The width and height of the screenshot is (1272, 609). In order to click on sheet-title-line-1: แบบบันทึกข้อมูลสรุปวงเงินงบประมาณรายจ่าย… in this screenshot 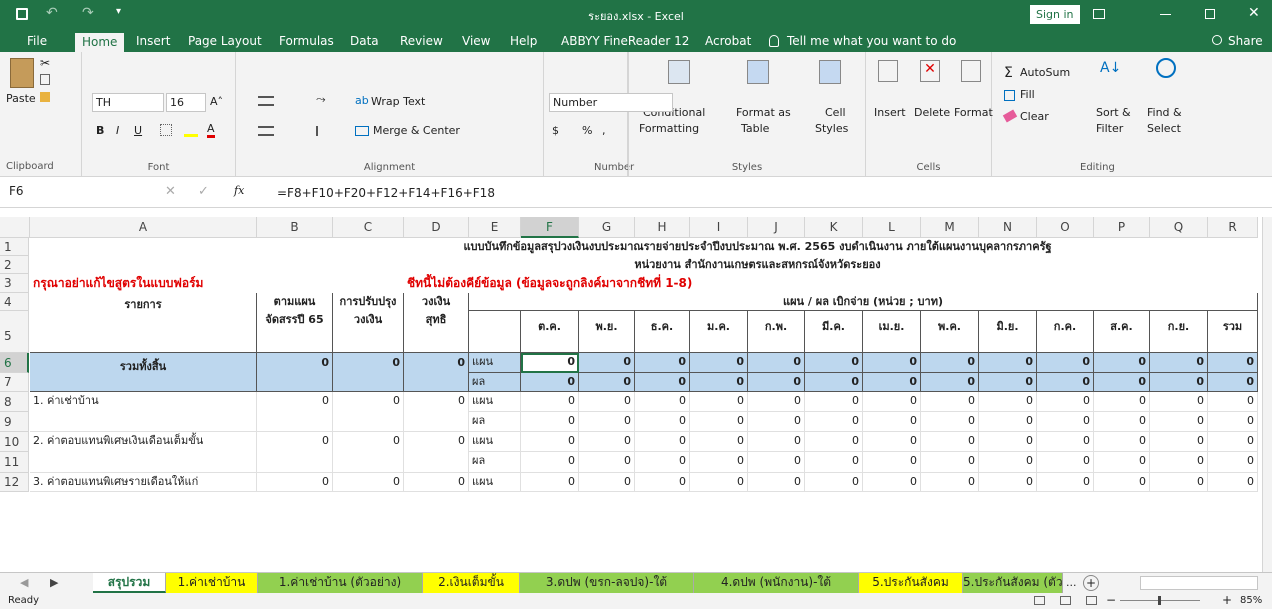, I will do `click(757, 247)`.